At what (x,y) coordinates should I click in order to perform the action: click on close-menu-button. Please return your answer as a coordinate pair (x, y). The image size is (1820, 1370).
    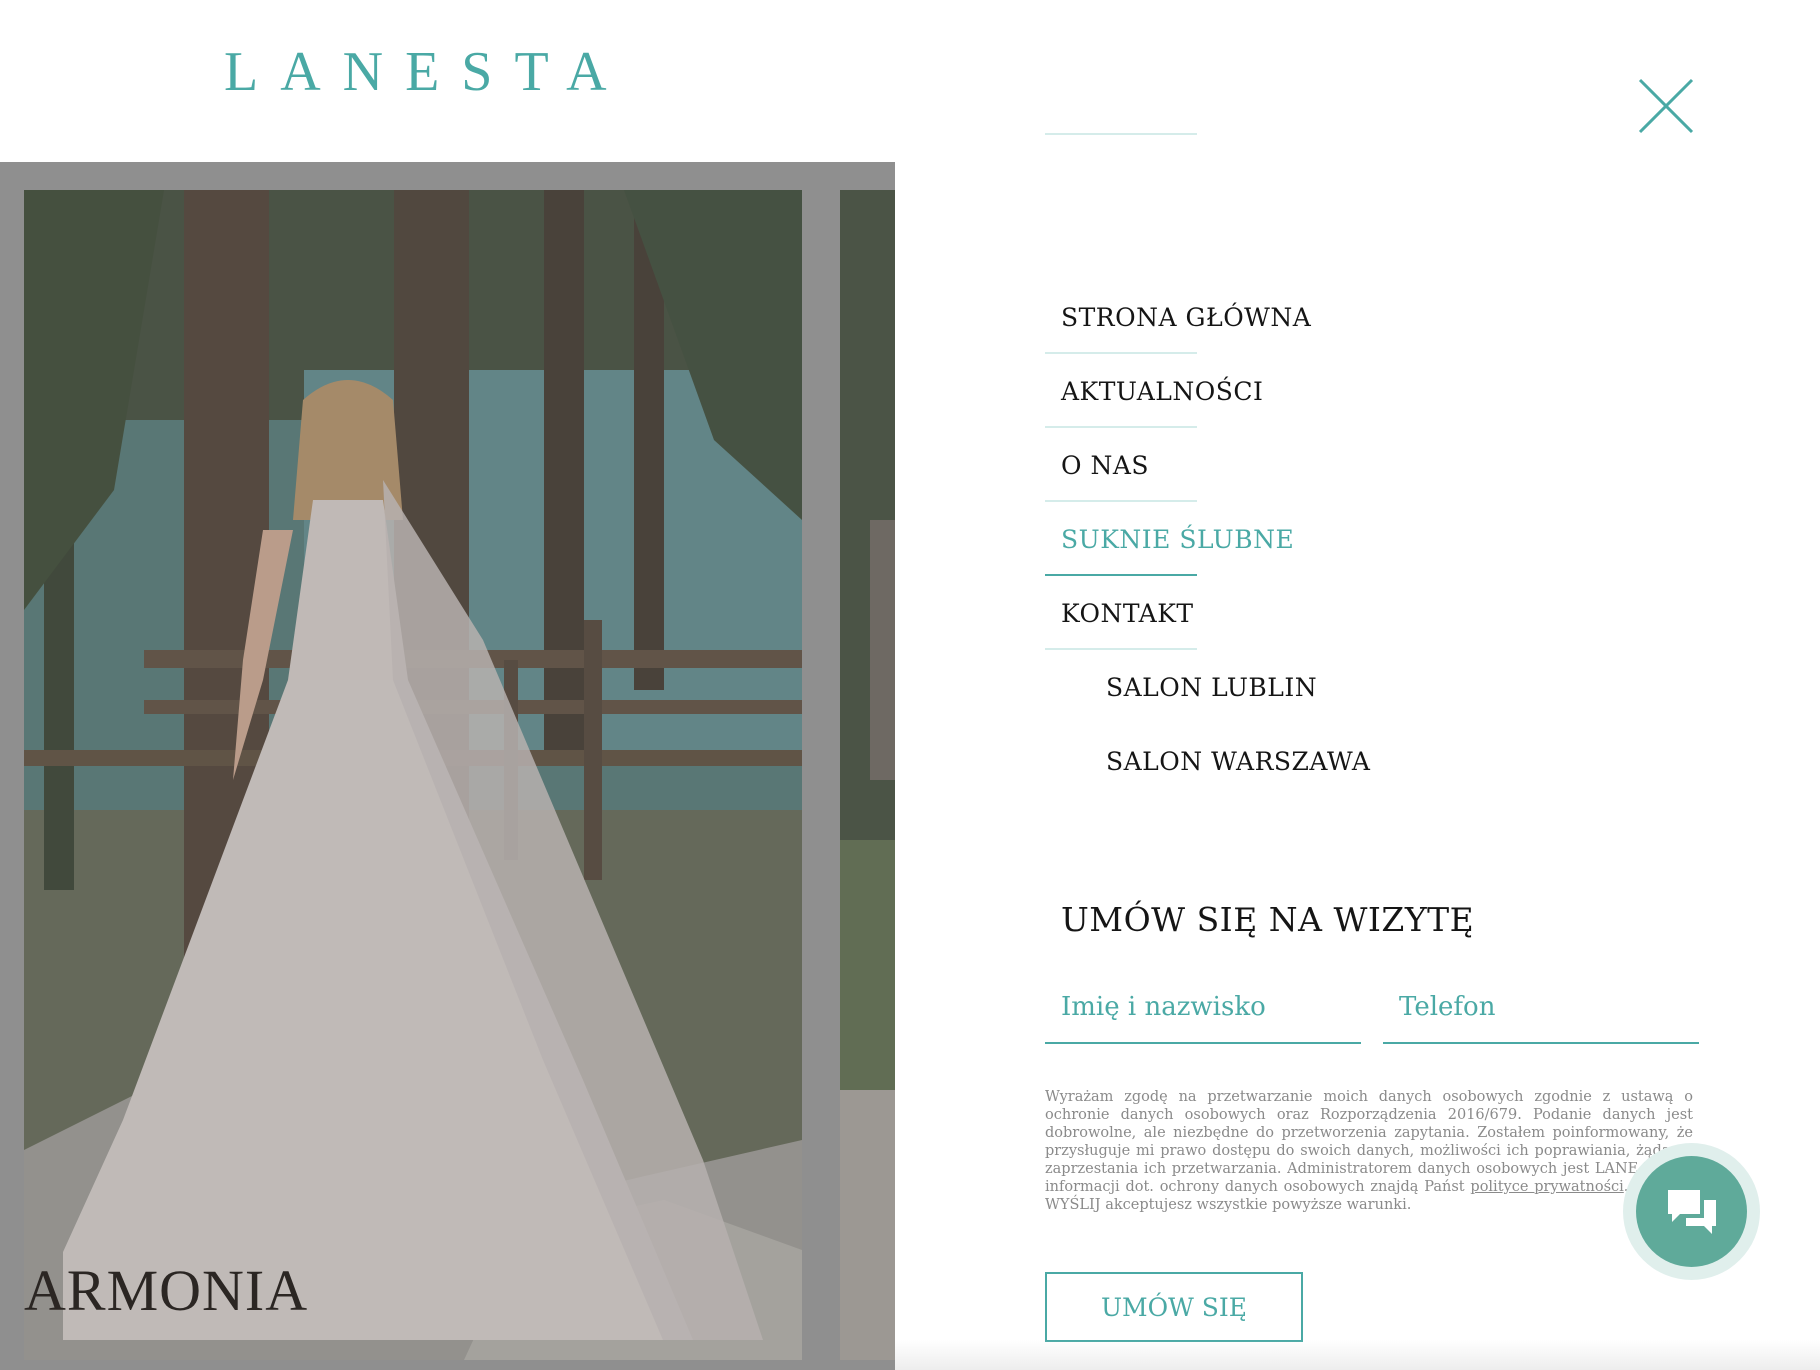
    Looking at the image, I should click on (1666, 106).